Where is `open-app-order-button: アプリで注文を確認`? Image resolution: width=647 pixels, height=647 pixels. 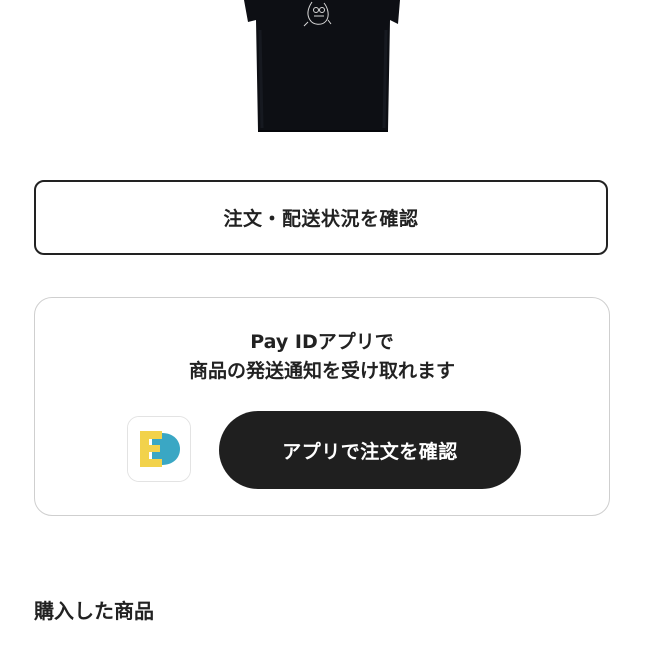
open-app-order-button: アプリで注文を確認 is located at coordinates (370, 450).